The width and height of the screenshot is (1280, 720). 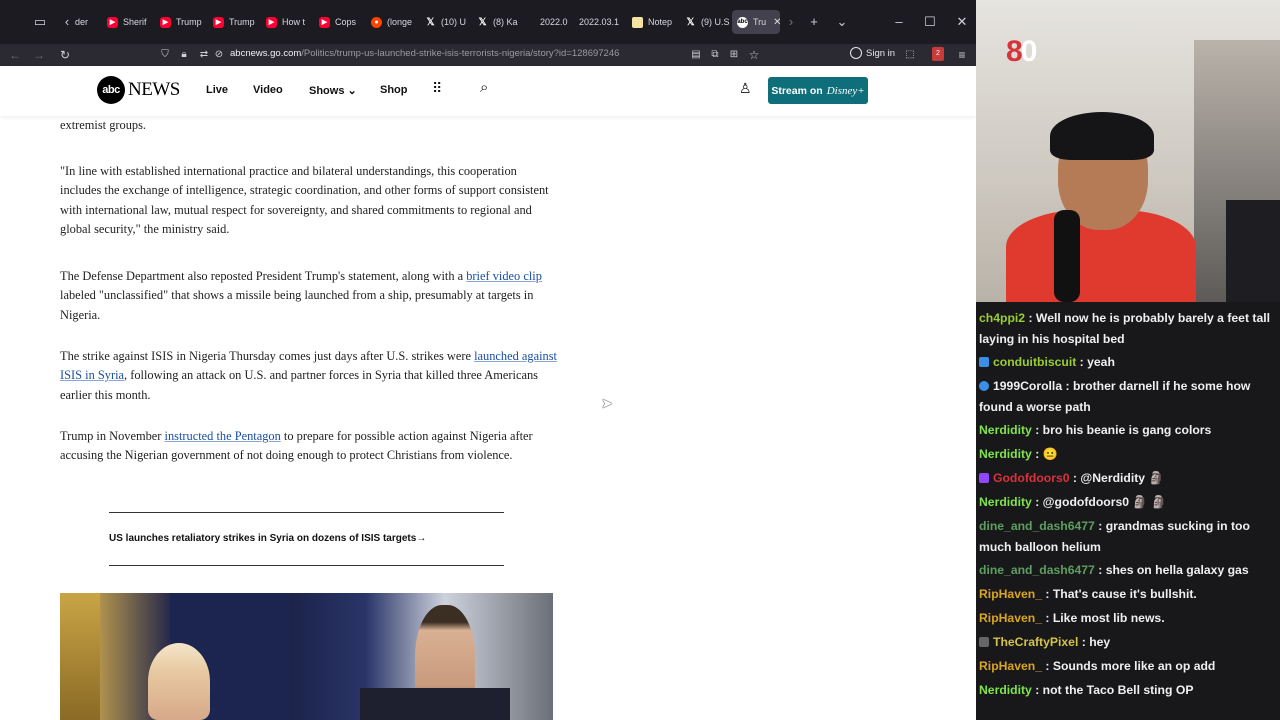 I want to click on reader-view-icon: ▤, so click(x=696, y=55).